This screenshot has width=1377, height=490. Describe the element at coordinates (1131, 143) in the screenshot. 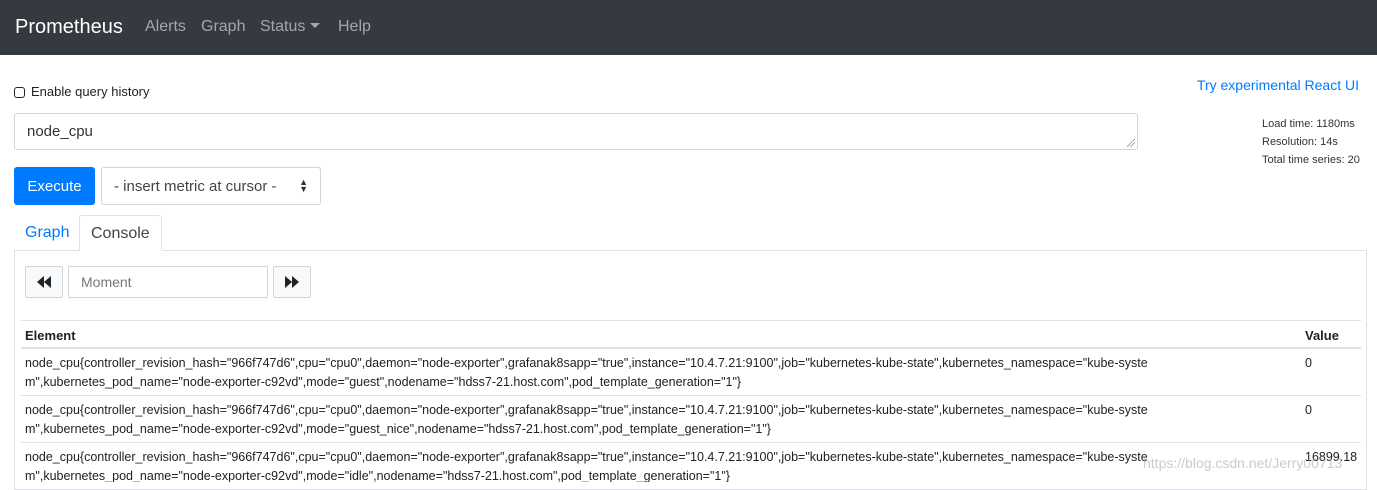

I see `resize-handle-icon` at that location.